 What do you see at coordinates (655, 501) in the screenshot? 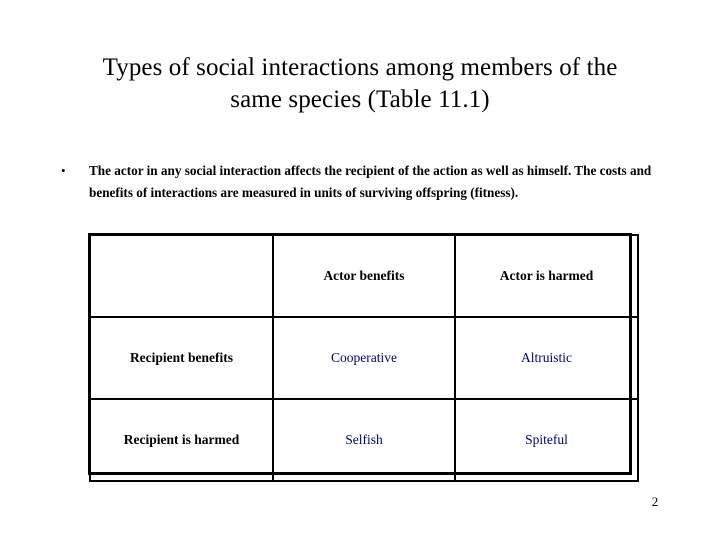
I see `page-number: 2` at bounding box center [655, 501].